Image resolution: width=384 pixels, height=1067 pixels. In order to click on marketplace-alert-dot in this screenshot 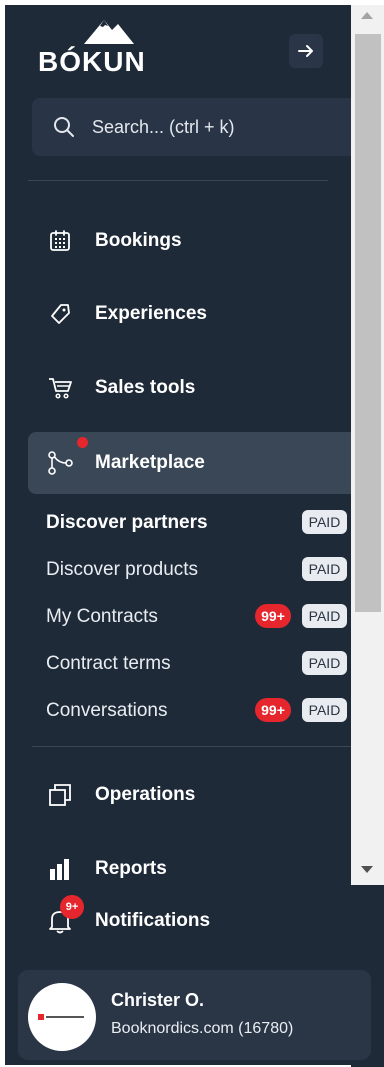, I will do `click(82, 442)`.